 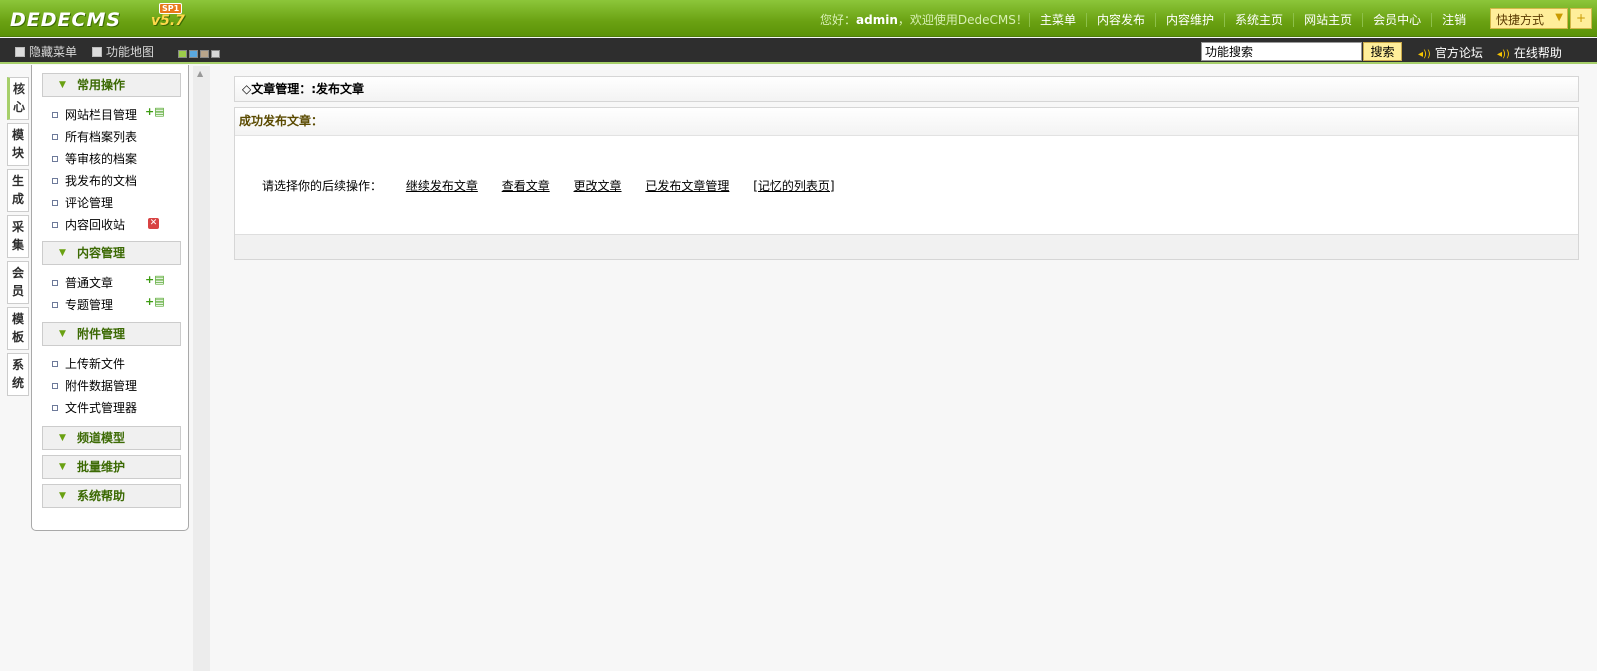 I want to click on group-batch-maintain: ▼ 批量维护, so click(x=111, y=467).